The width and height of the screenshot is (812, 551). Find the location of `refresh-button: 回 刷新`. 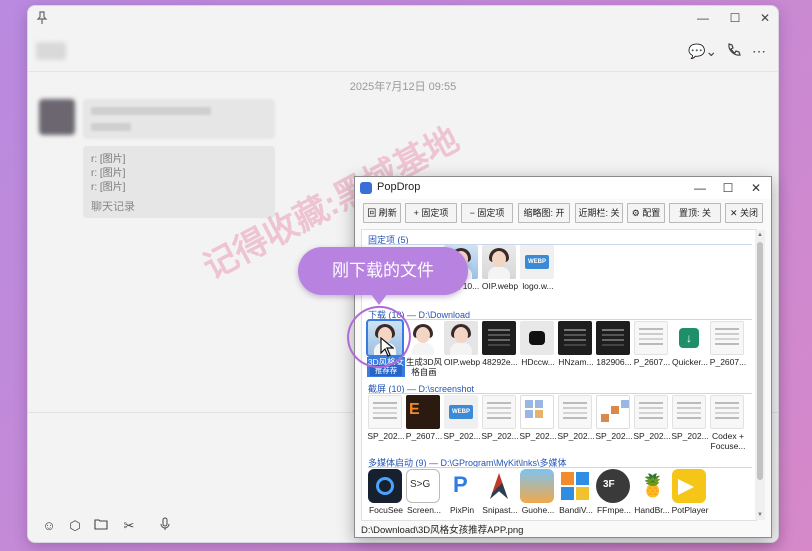

refresh-button: 回 刷新 is located at coordinates (382, 213).